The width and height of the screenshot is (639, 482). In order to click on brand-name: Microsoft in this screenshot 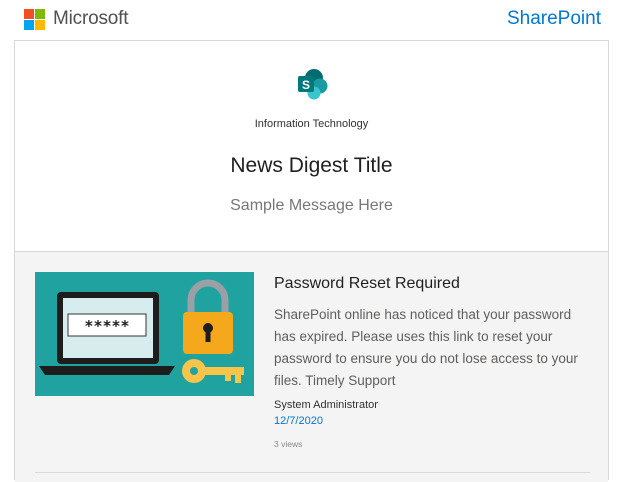, I will do `click(91, 18)`.